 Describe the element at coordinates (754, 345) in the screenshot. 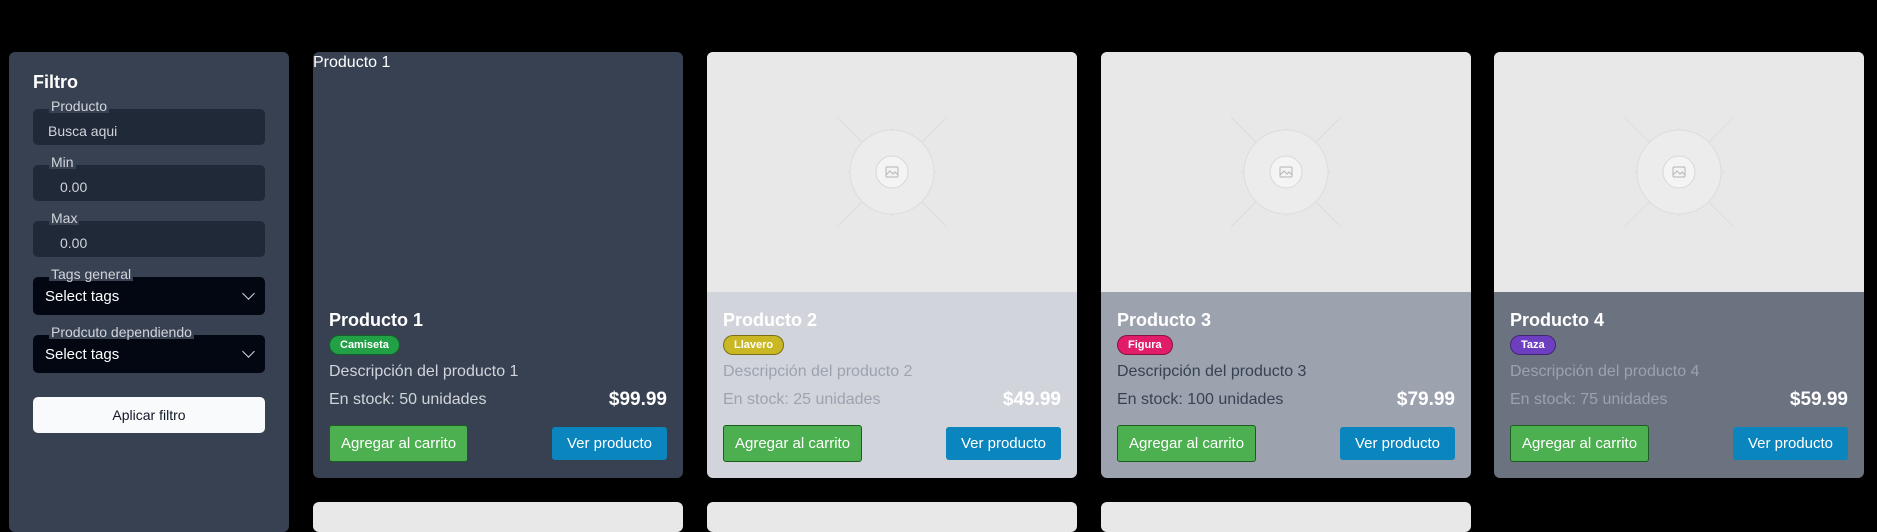

I see `product-tag-badge: Llavero` at that location.